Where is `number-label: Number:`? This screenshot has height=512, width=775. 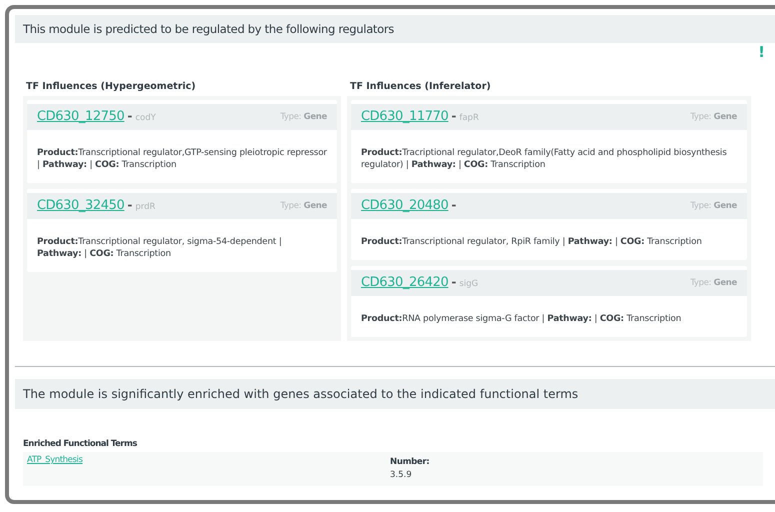
number-label: Number: is located at coordinates (410, 462).